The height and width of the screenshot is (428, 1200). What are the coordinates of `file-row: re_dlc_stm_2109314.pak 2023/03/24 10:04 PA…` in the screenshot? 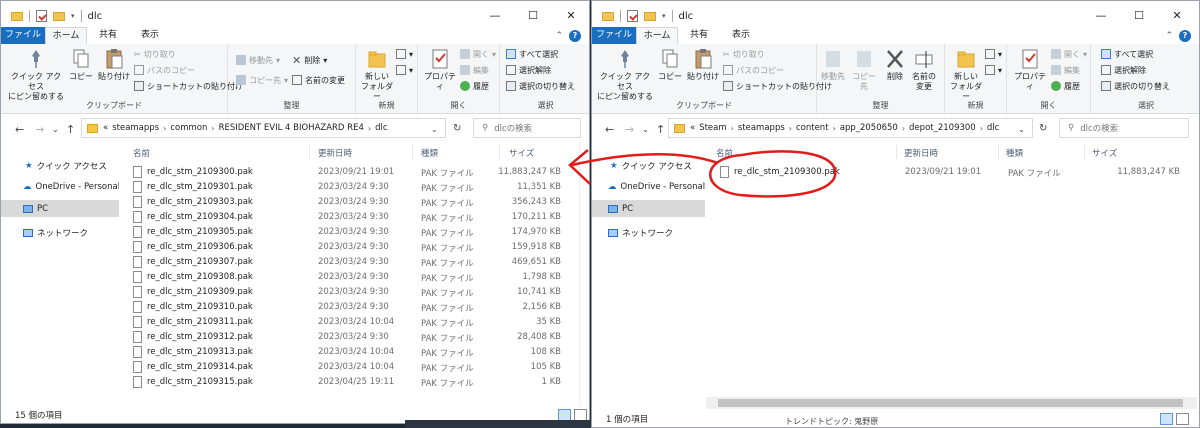 It's located at (349, 367).